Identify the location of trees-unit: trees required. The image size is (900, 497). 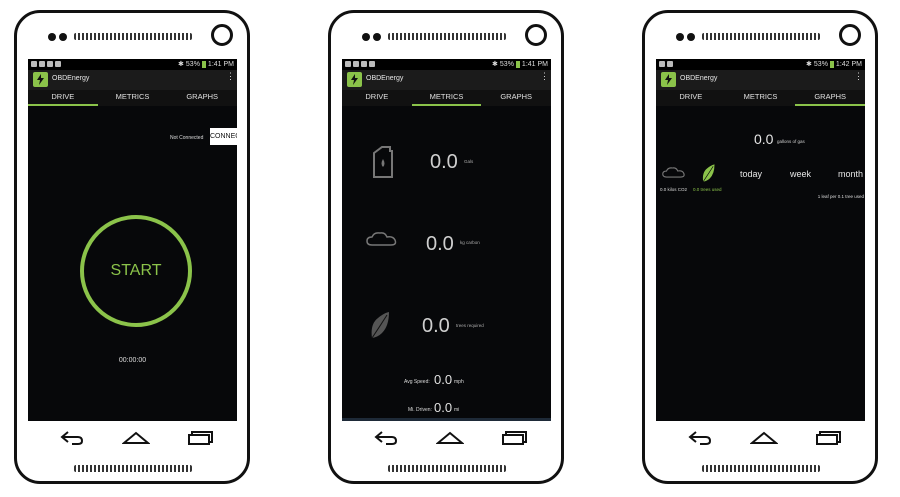
(470, 325).